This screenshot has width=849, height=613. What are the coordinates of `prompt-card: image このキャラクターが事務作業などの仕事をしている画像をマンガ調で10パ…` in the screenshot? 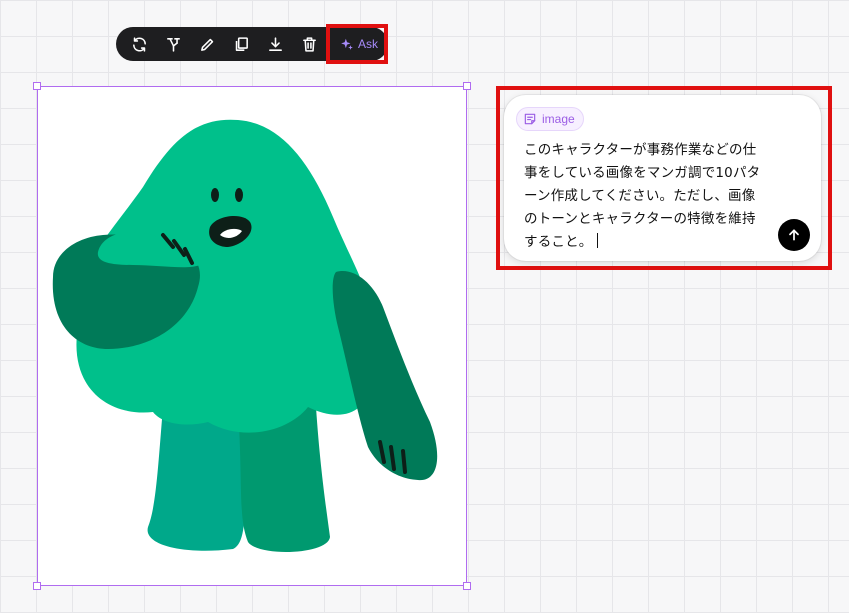 It's located at (662, 178).